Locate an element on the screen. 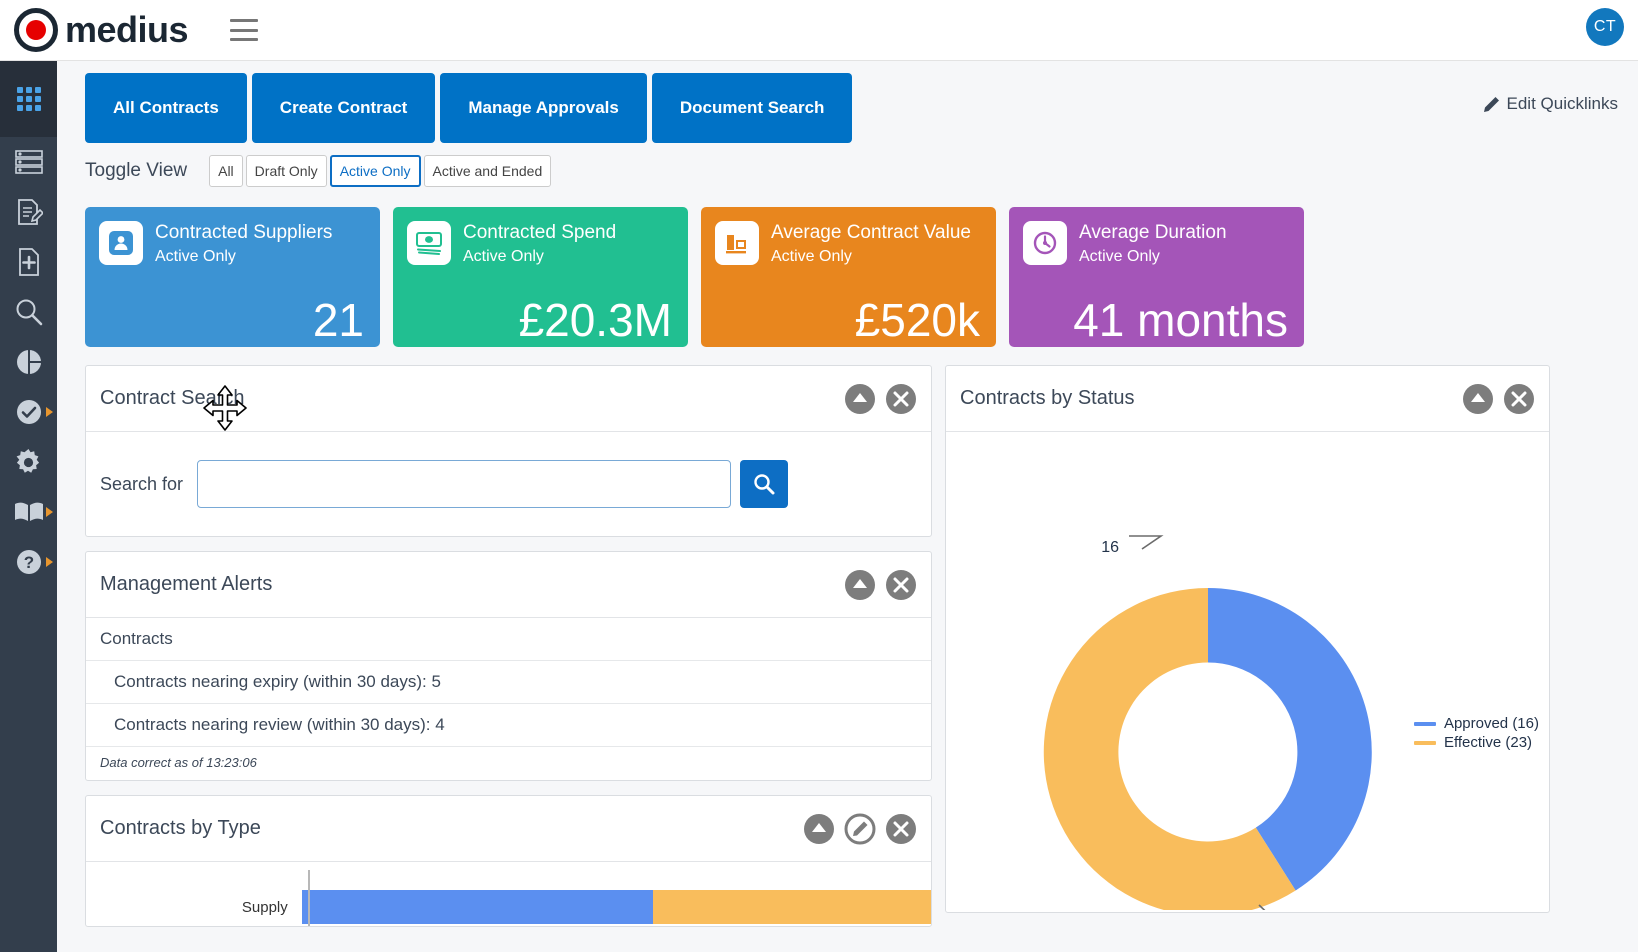 The image size is (1638, 952). clock-icon is located at coordinates (1045, 243).